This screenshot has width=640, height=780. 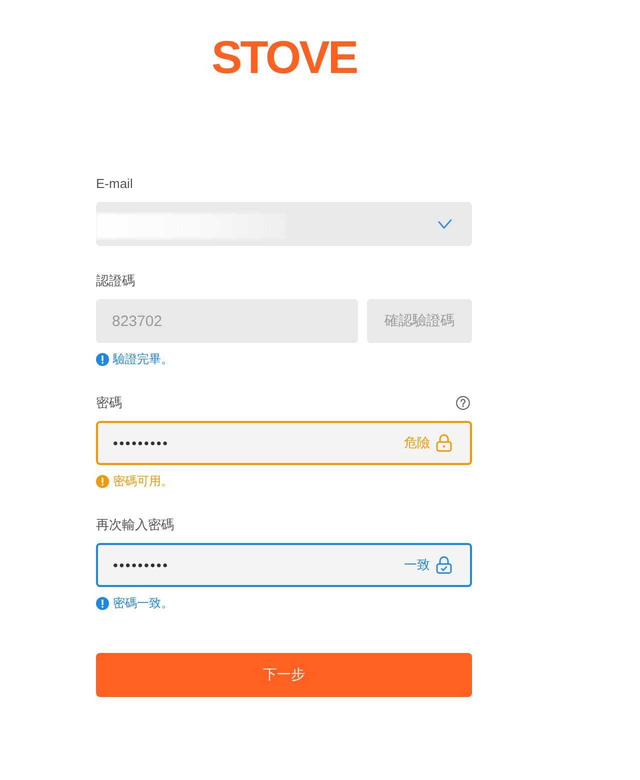 I want to click on status-message: 驗證完畢。, so click(x=143, y=359).